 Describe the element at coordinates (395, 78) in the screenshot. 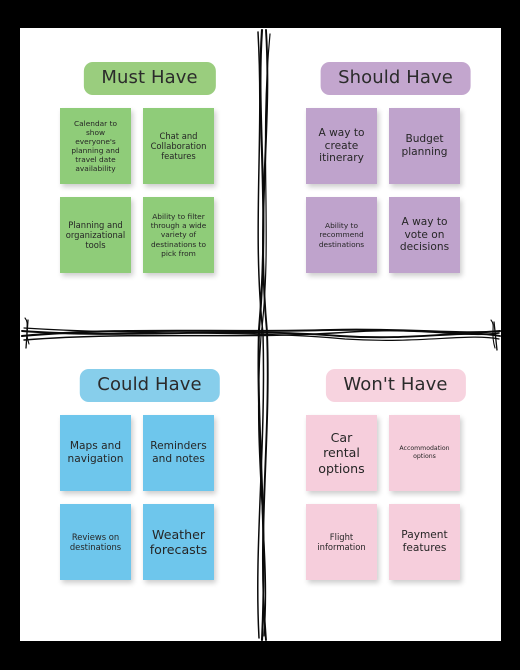

I see `quadrant-header-should-have: Should Have` at that location.